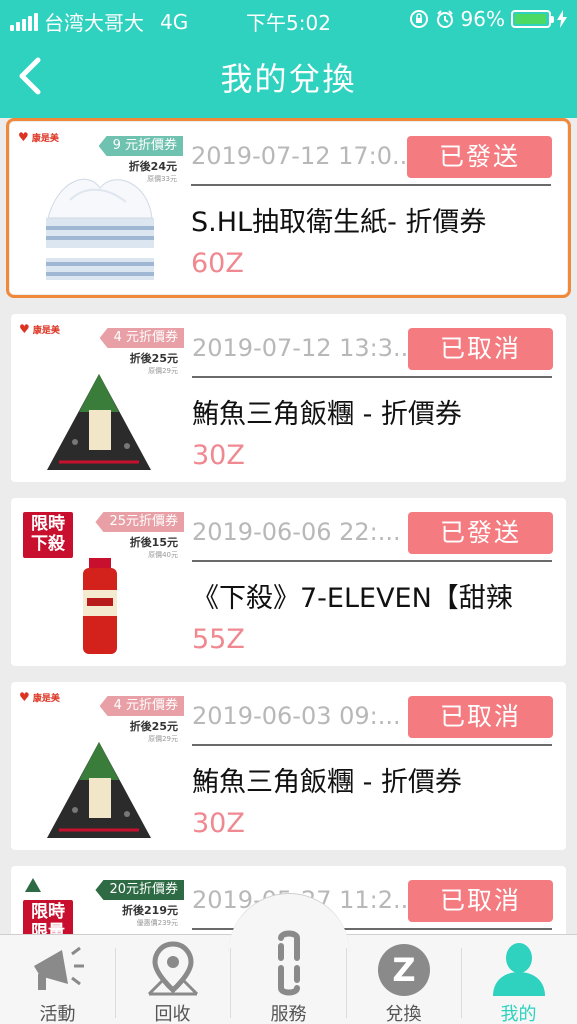 The image size is (577, 1024). Describe the element at coordinates (153, 542) in the screenshot. I see `after-price: 折後15元` at that location.